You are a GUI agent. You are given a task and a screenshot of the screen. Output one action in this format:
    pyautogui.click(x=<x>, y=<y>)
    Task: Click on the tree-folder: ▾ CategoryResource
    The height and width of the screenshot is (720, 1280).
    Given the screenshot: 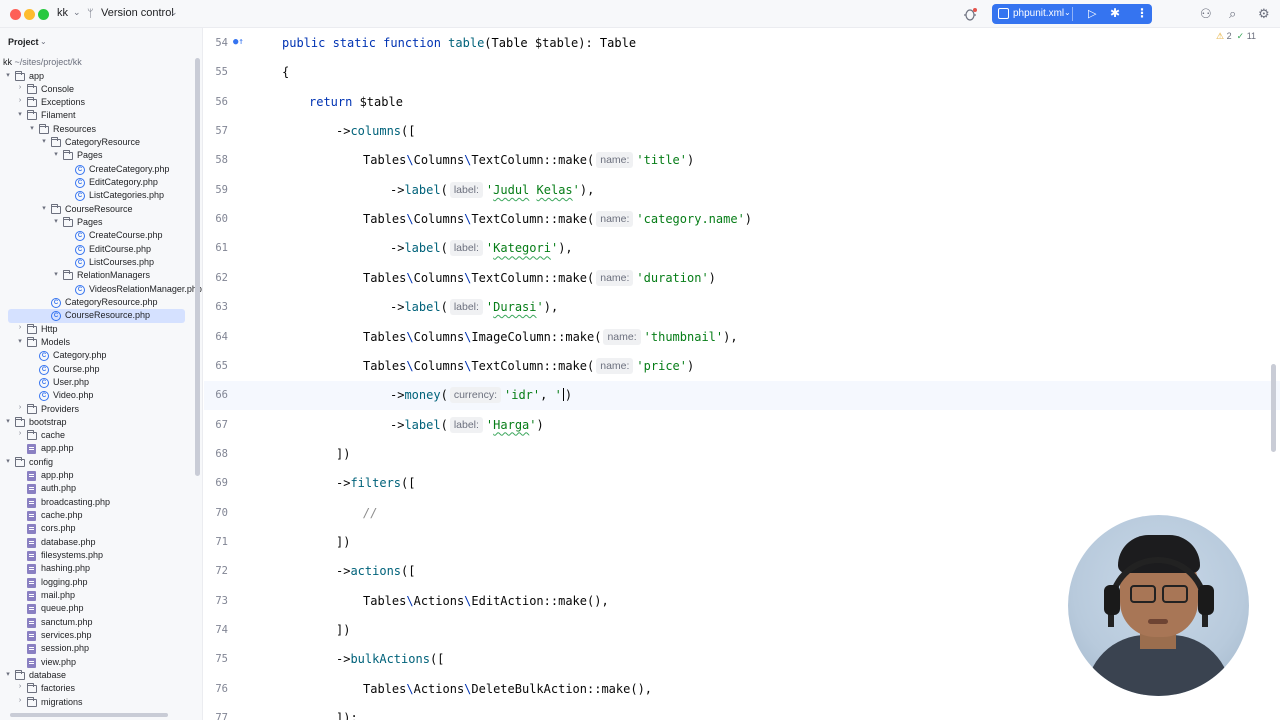 What is the action you would take?
    pyautogui.click(x=97, y=142)
    